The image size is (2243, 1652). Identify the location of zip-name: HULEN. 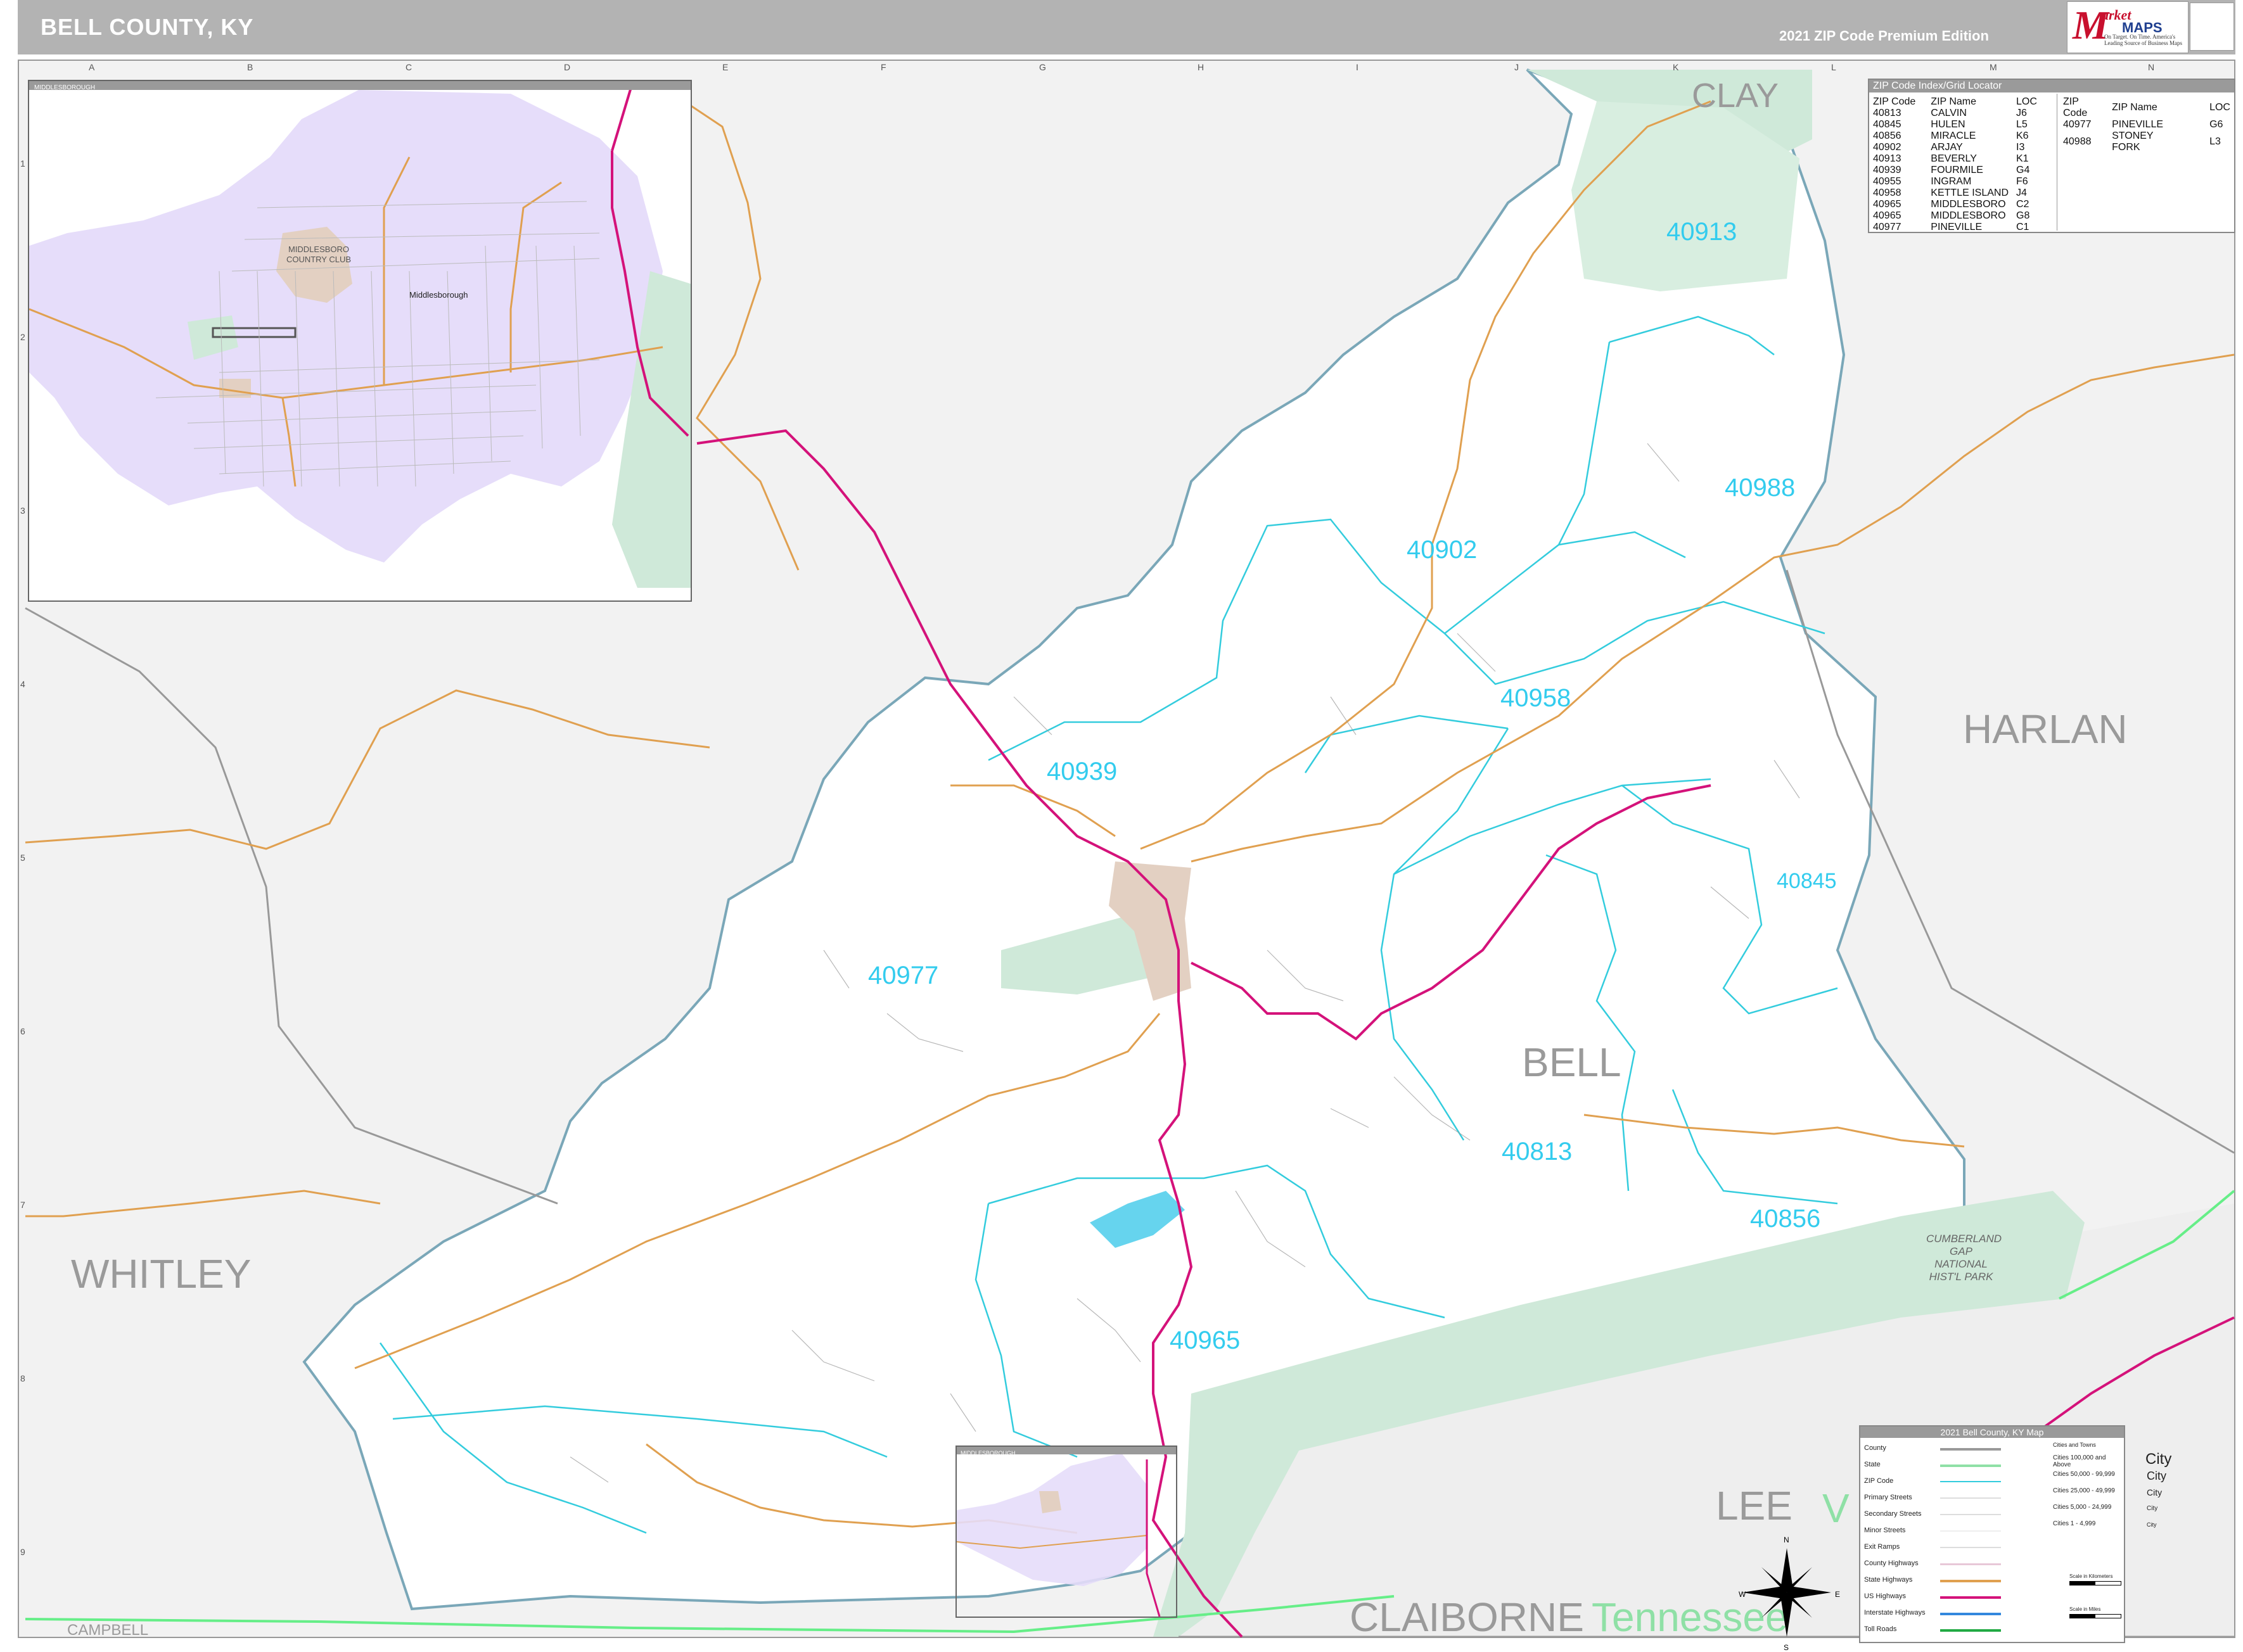
(1948, 124).